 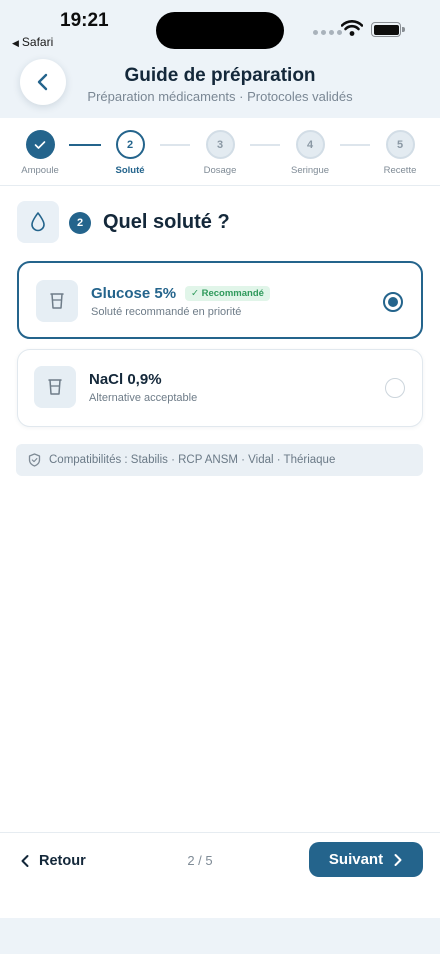 I want to click on recommended-badge: ✓ Recommandé, so click(x=227, y=293).